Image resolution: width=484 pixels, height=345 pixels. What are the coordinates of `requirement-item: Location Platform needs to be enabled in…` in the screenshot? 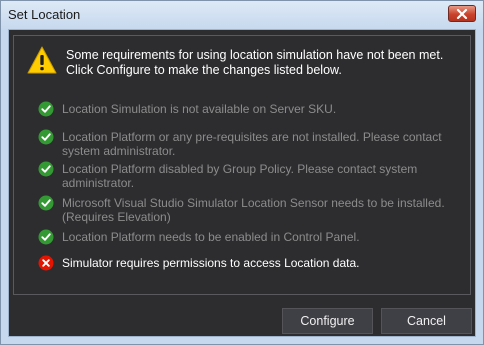 It's located at (243, 237).